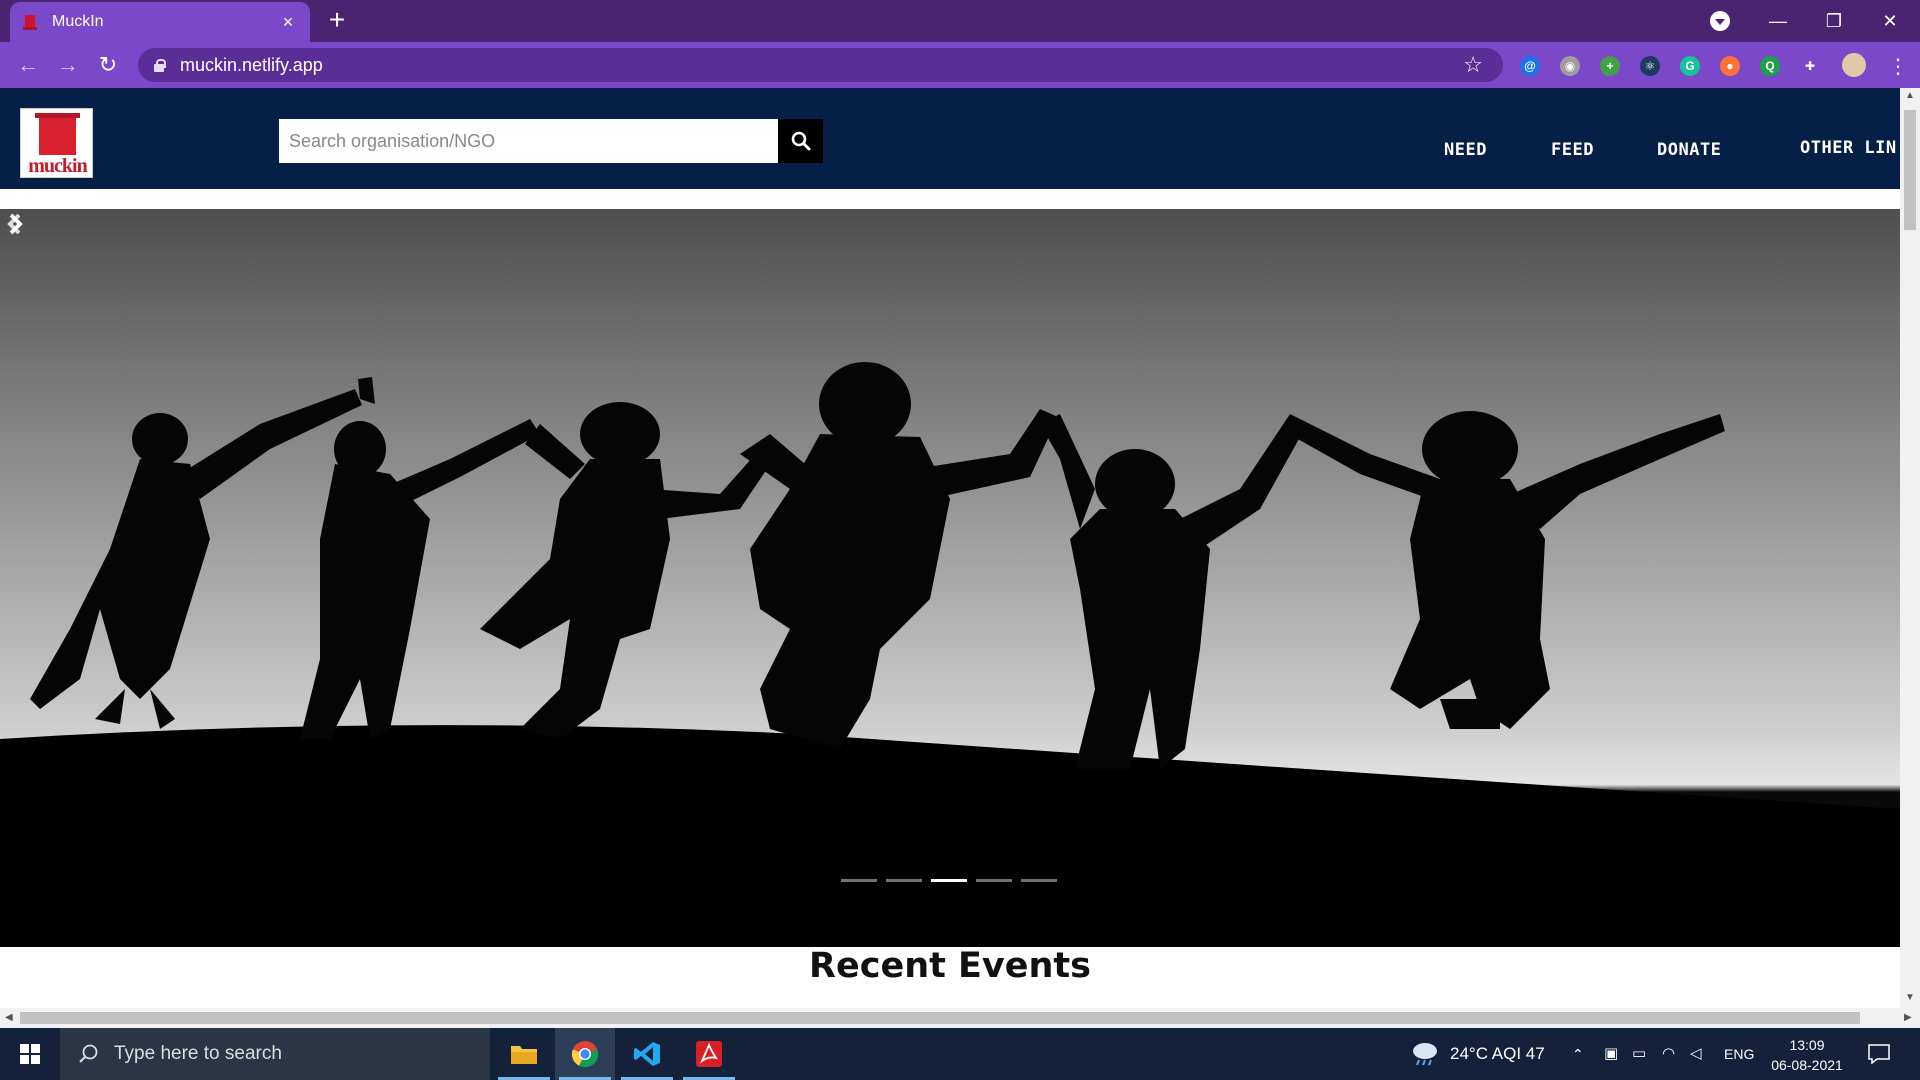 The image size is (1920, 1080). I want to click on back-icon: ←, so click(28, 65).